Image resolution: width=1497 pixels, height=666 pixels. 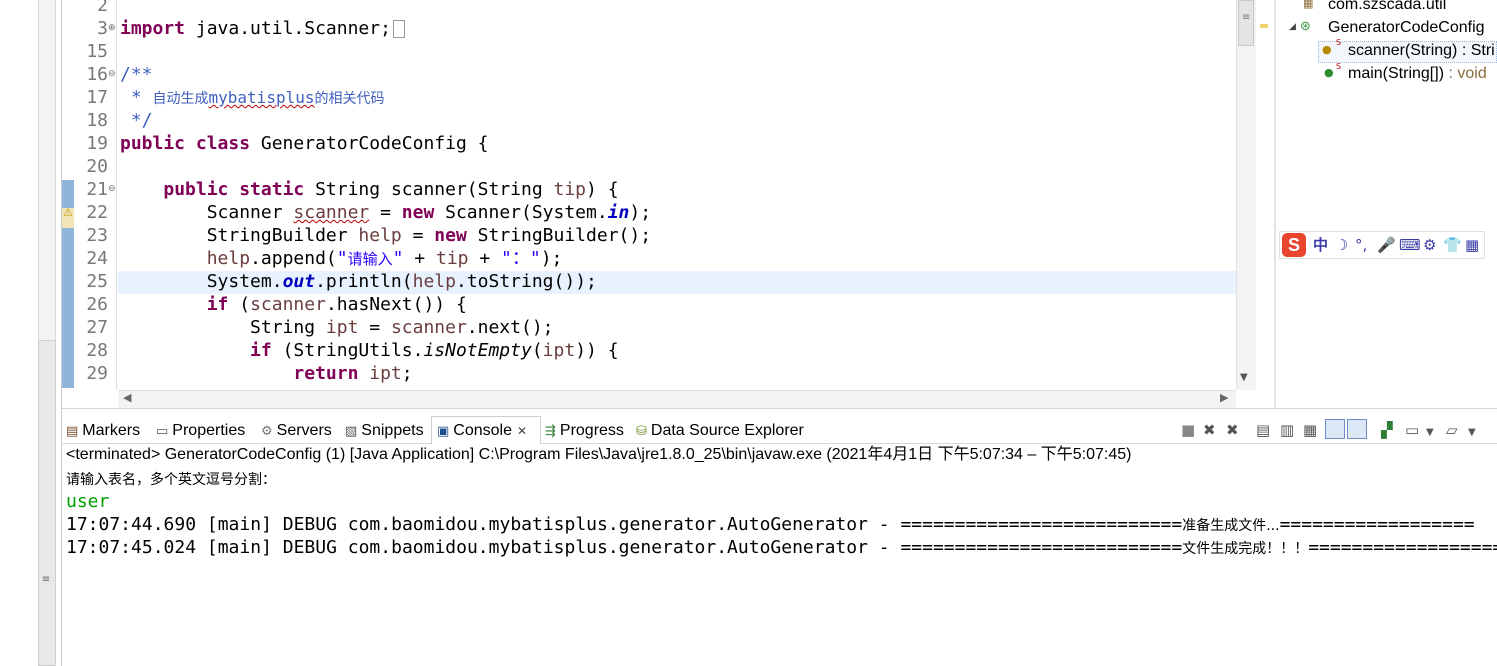 I want to click on remove-all-terminated-icon: ✖, so click(x=1232, y=430).